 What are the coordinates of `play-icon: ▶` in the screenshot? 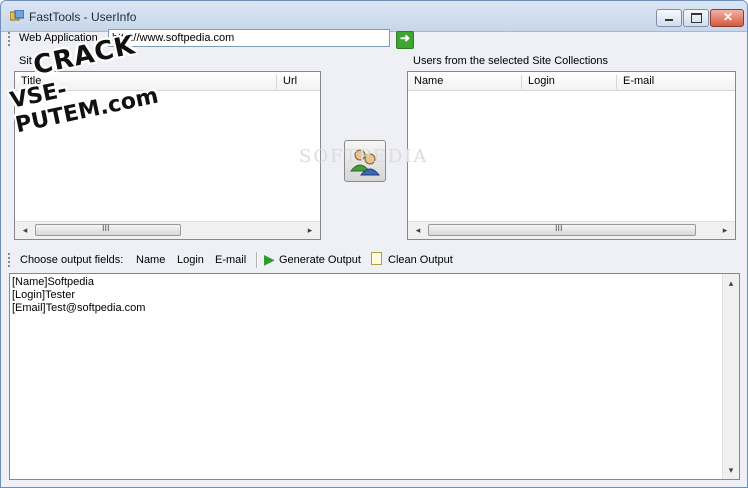 It's located at (269, 259).